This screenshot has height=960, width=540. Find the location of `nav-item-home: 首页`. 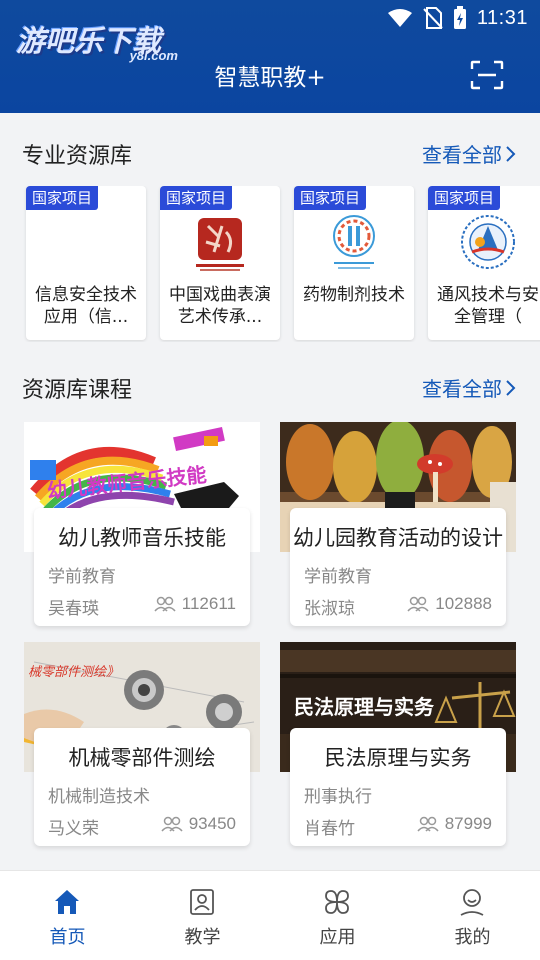

nav-item-home: 首页 is located at coordinates (67, 915).